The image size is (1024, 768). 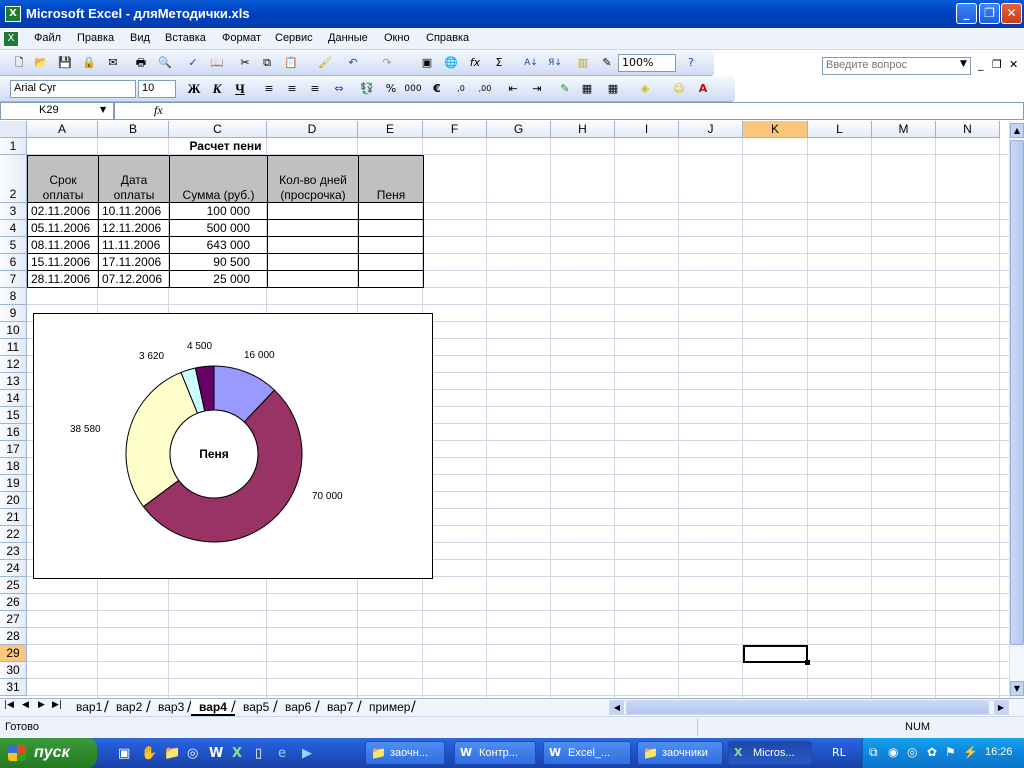 What do you see at coordinates (461, 89) in the screenshot?
I see `increase-decimal-icon: ,0` at bounding box center [461, 89].